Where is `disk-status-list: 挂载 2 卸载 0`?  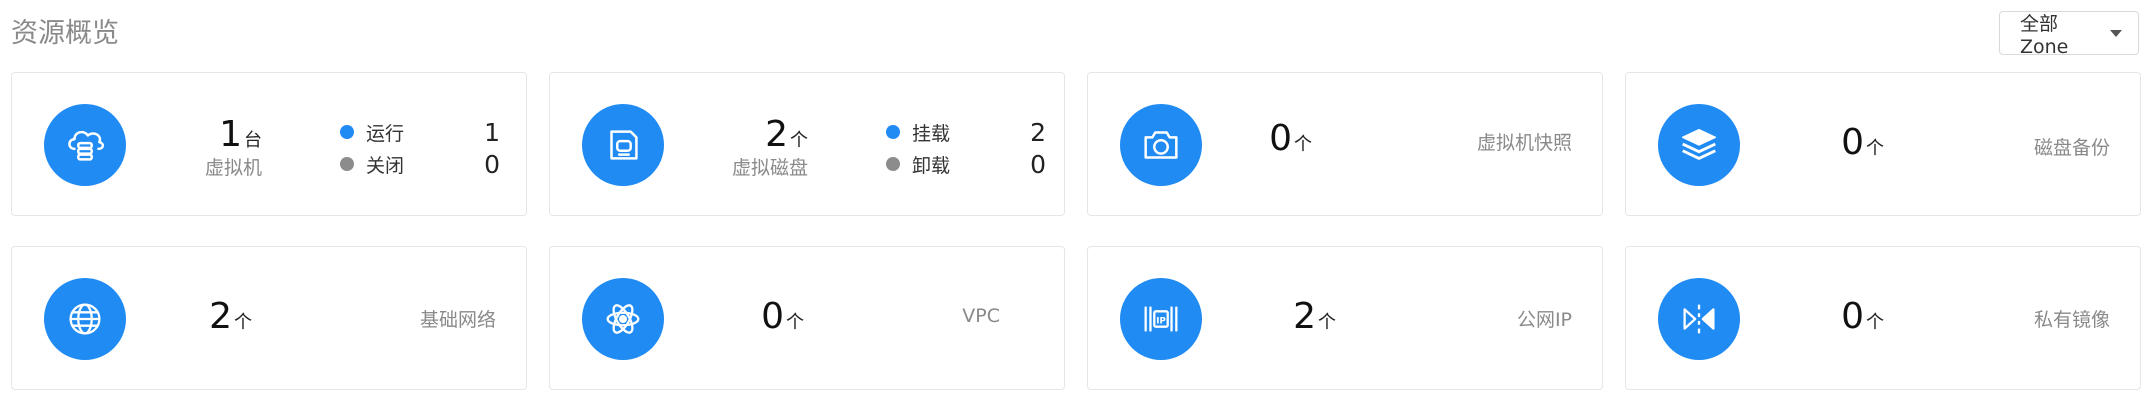
disk-status-list: 挂载 2 卸载 0 is located at coordinates (966, 148).